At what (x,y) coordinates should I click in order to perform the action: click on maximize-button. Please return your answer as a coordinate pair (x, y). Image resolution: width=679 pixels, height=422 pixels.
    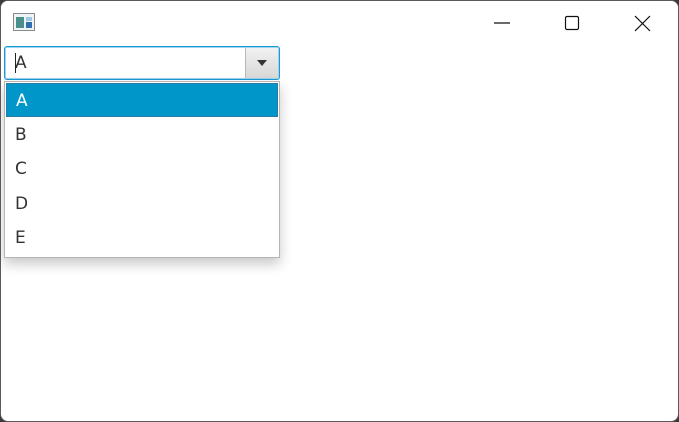
    Looking at the image, I should click on (572, 23).